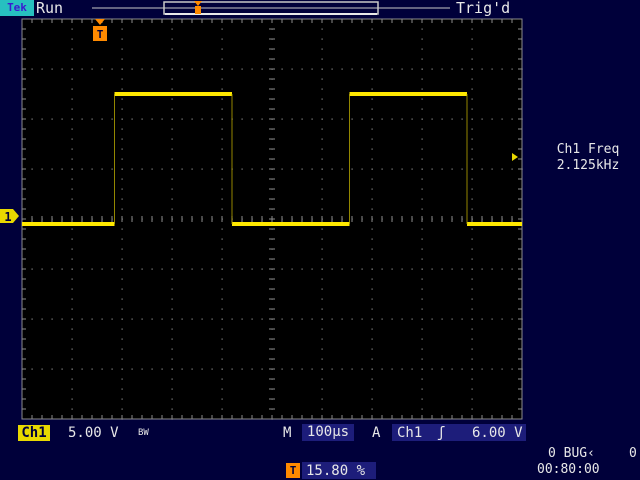 The height and width of the screenshot is (480, 640). What do you see at coordinates (34, 433) in the screenshot?
I see `ch1-badge: Ch1` at bounding box center [34, 433].